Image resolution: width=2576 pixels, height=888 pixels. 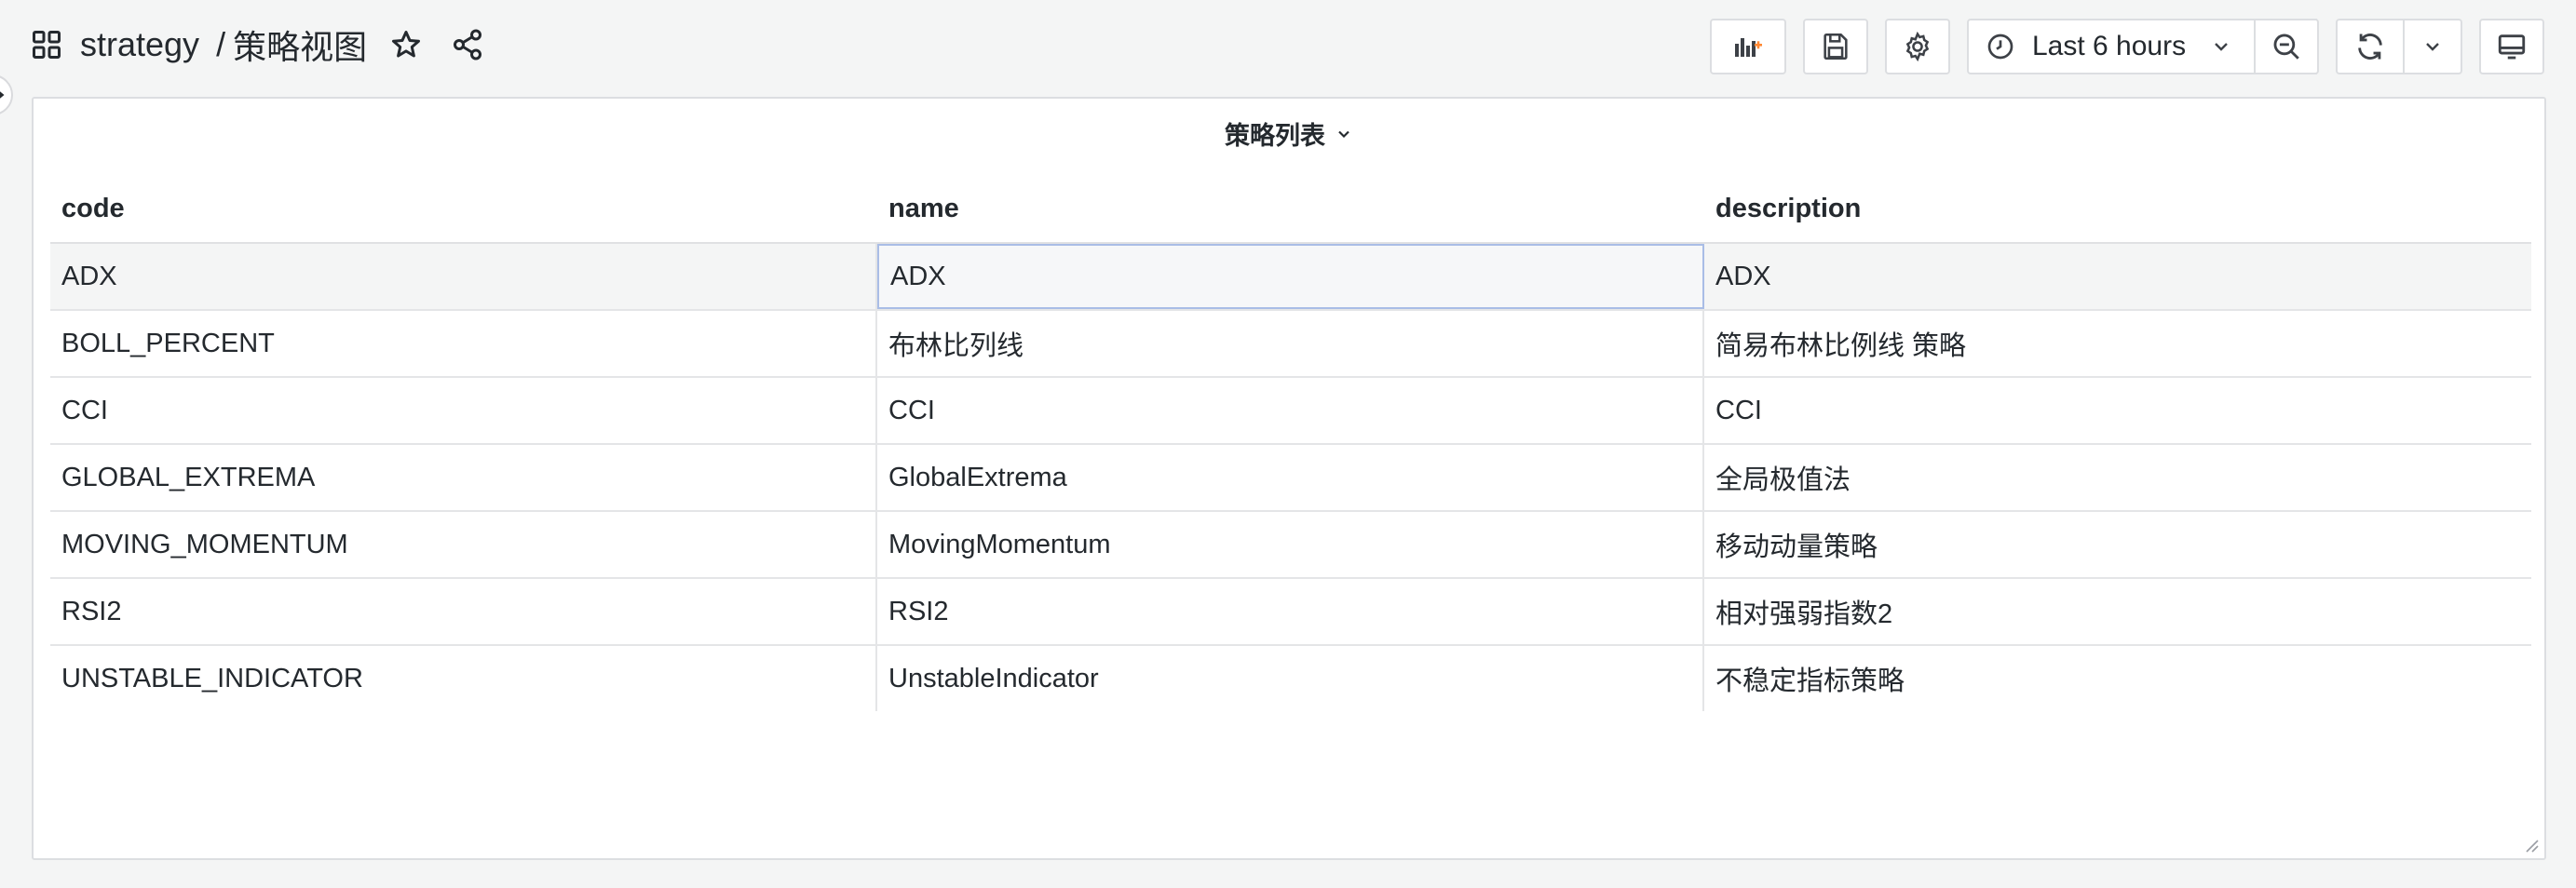 What do you see at coordinates (463, 343) in the screenshot?
I see `table-cell-code: BOLL_PERCENT` at bounding box center [463, 343].